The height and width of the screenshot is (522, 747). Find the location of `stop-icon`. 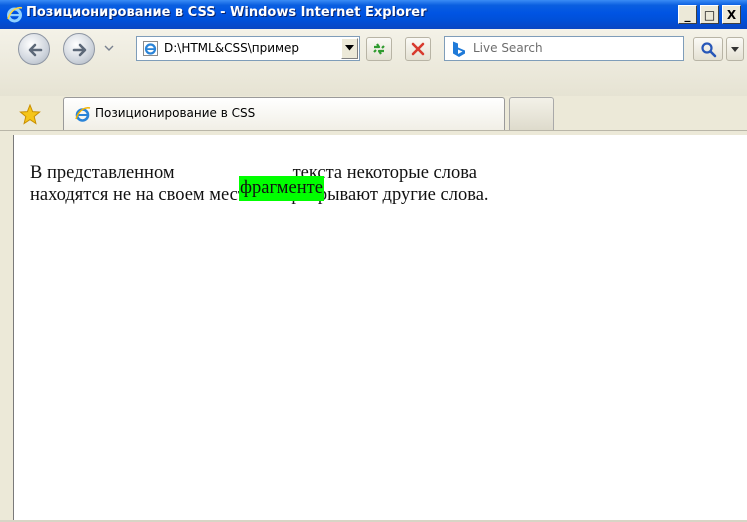

stop-icon is located at coordinates (418, 49).